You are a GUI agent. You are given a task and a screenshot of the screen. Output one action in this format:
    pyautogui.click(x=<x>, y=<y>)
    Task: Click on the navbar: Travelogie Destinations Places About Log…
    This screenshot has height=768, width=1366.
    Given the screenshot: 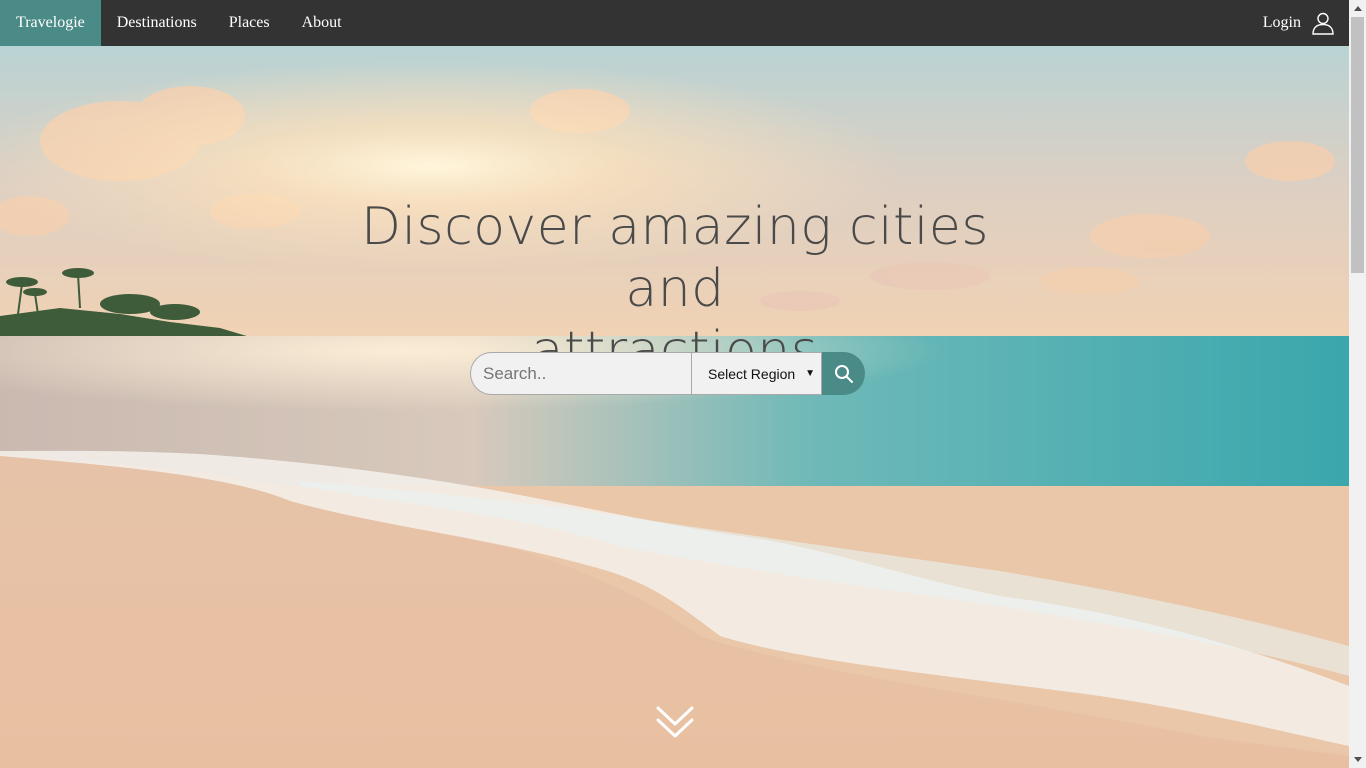 What is the action you would take?
    pyautogui.click(x=674, y=23)
    